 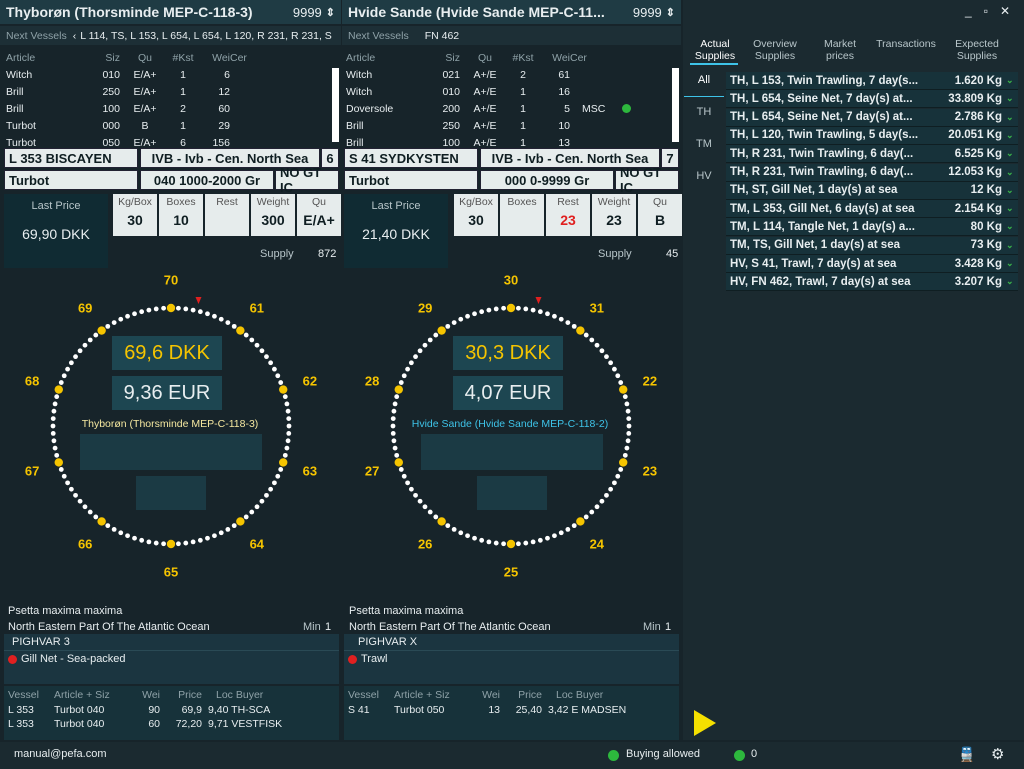 I want to click on tab-transactions: Transactions, so click(x=906, y=50).